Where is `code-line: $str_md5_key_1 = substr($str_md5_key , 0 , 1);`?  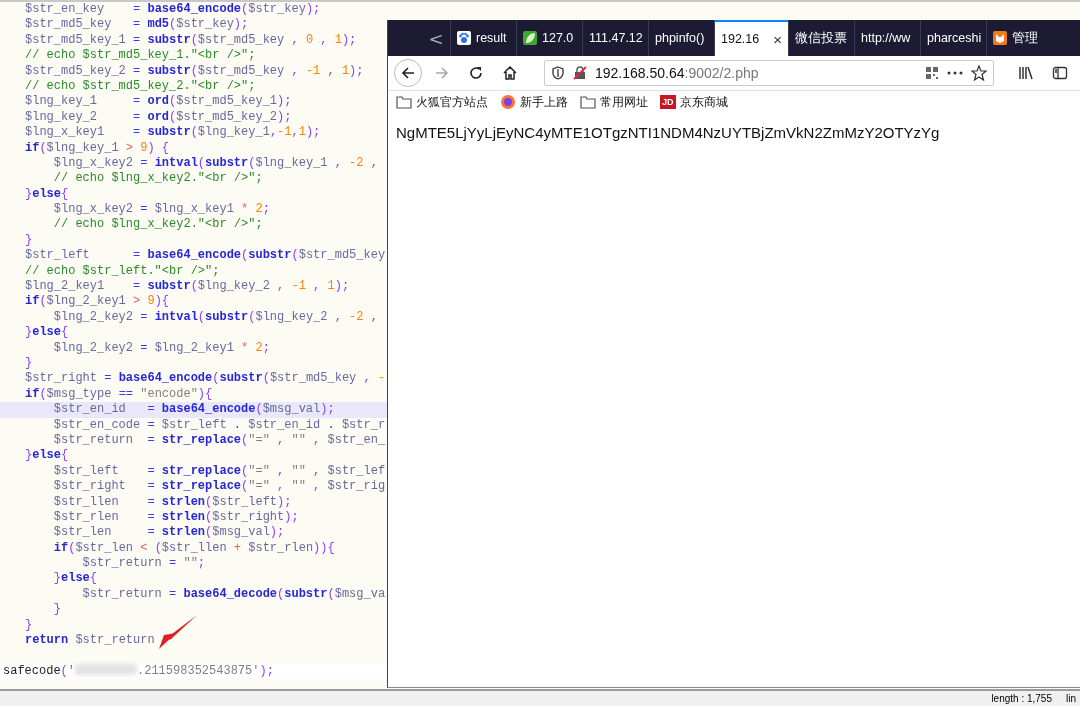
code-line: $str_md5_key_1 = substr($str_md5_key , 0 , 1); is located at coordinates (191, 40).